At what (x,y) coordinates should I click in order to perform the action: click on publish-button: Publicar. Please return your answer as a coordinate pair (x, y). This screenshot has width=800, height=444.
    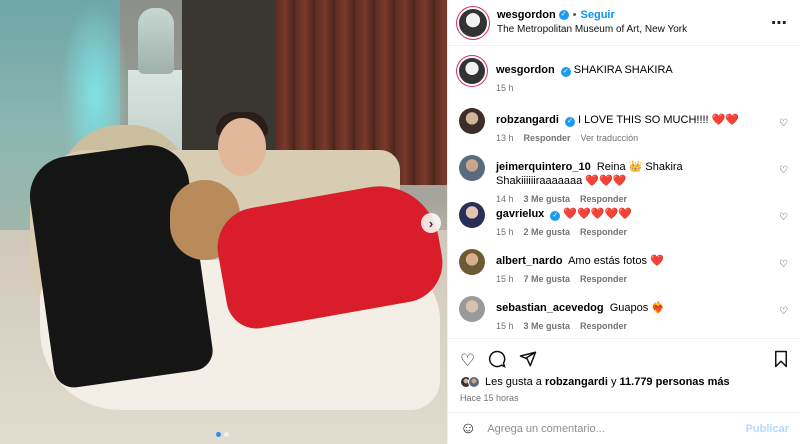
    Looking at the image, I should click on (767, 429).